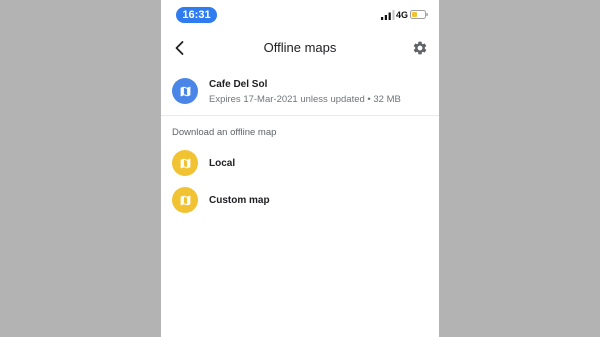 This screenshot has height=337, width=600. What do you see at coordinates (300, 15) in the screenshot?
I see `status-bar: 16:31 4G` at bounding box center [300, 15].